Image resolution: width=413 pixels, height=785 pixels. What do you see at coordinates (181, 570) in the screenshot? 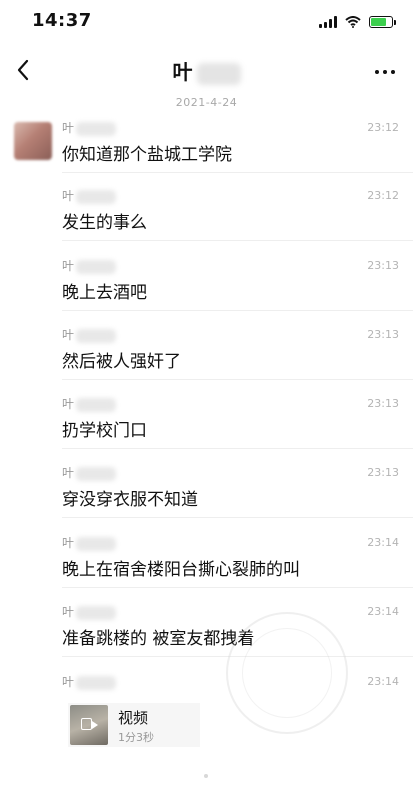
I see `message-text: 晚上在宿舍楼阳台撕心裂肺的叫` at bounding box center [181, 570].